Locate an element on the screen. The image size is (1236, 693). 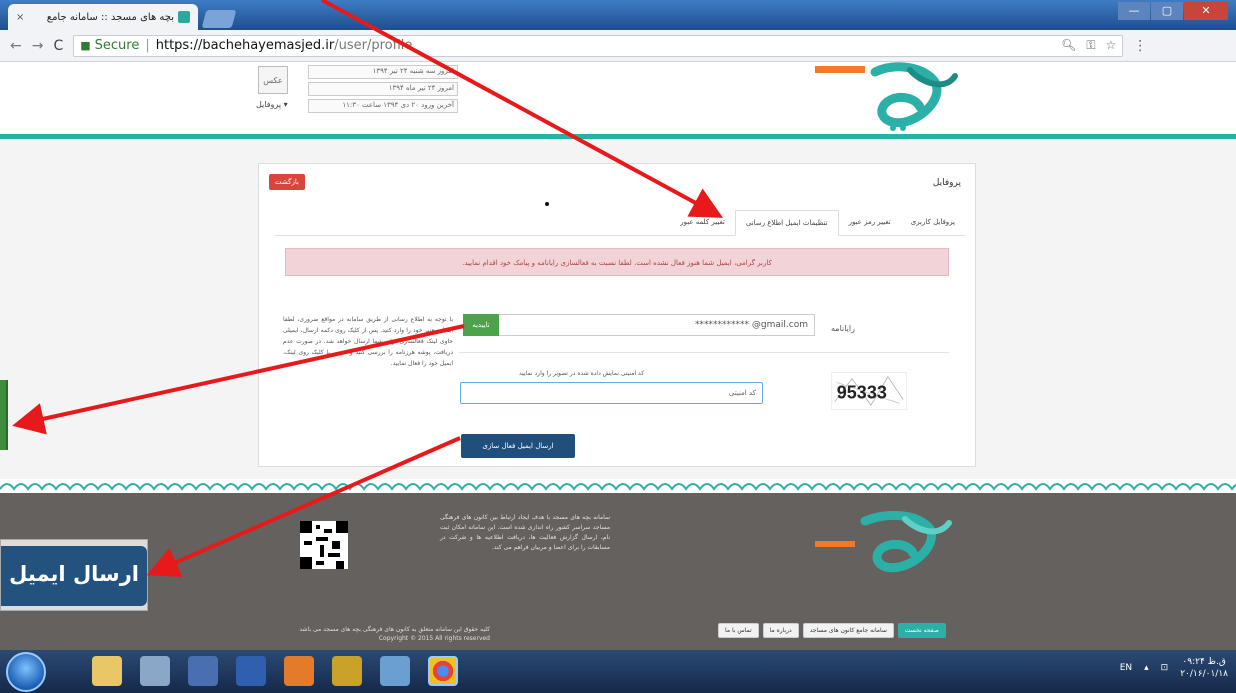
browser-menu-icon: ⋮ is located at coordinates (1140, 46).